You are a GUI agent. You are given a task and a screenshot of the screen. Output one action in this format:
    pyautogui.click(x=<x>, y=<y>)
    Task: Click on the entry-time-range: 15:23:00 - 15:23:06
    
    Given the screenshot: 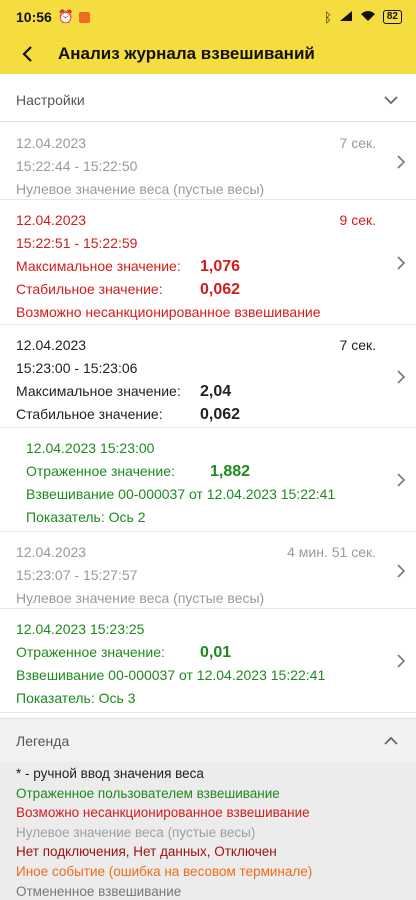 What is the action you would take?
    pyautogui.click(x=77, y=368)
    